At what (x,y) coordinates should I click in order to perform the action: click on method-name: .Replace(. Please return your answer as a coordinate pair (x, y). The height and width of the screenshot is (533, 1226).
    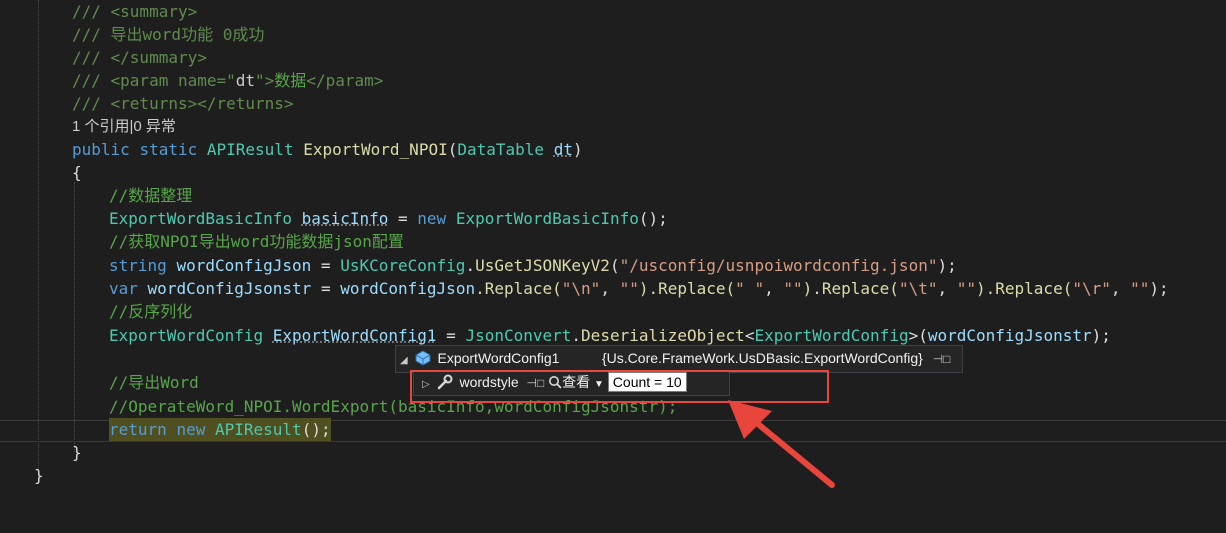
    Looking at the image, I should click on (518, 288).